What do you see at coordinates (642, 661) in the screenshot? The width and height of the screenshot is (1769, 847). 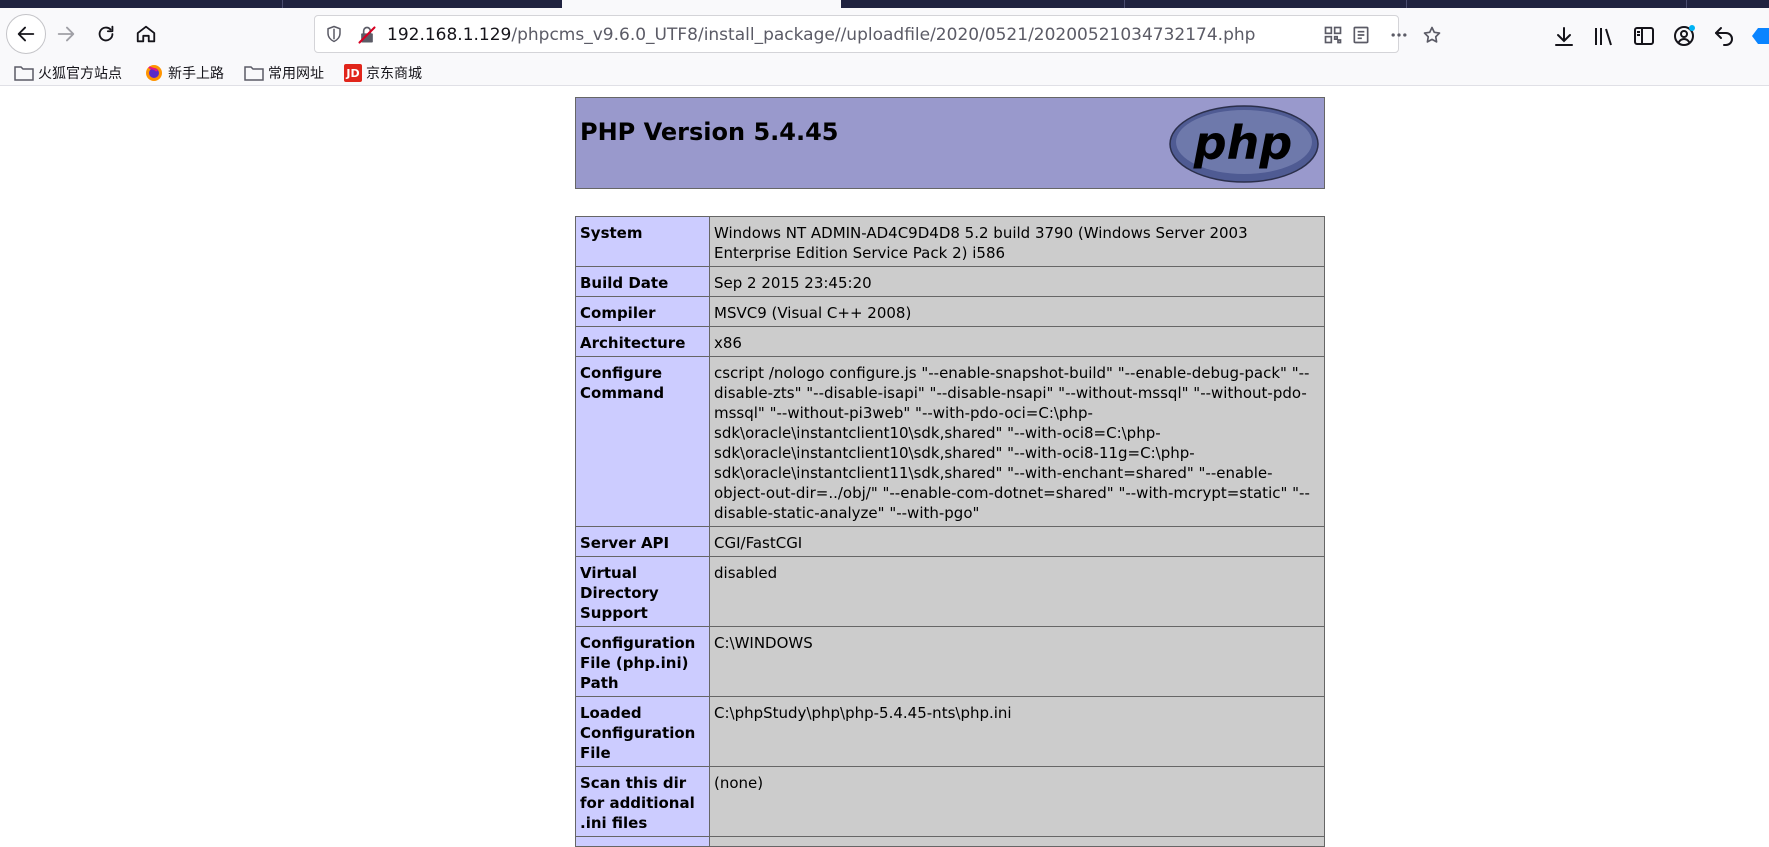 I see `info-key: Configuration File (php.ini) Path` at bounding box center [642, 661].